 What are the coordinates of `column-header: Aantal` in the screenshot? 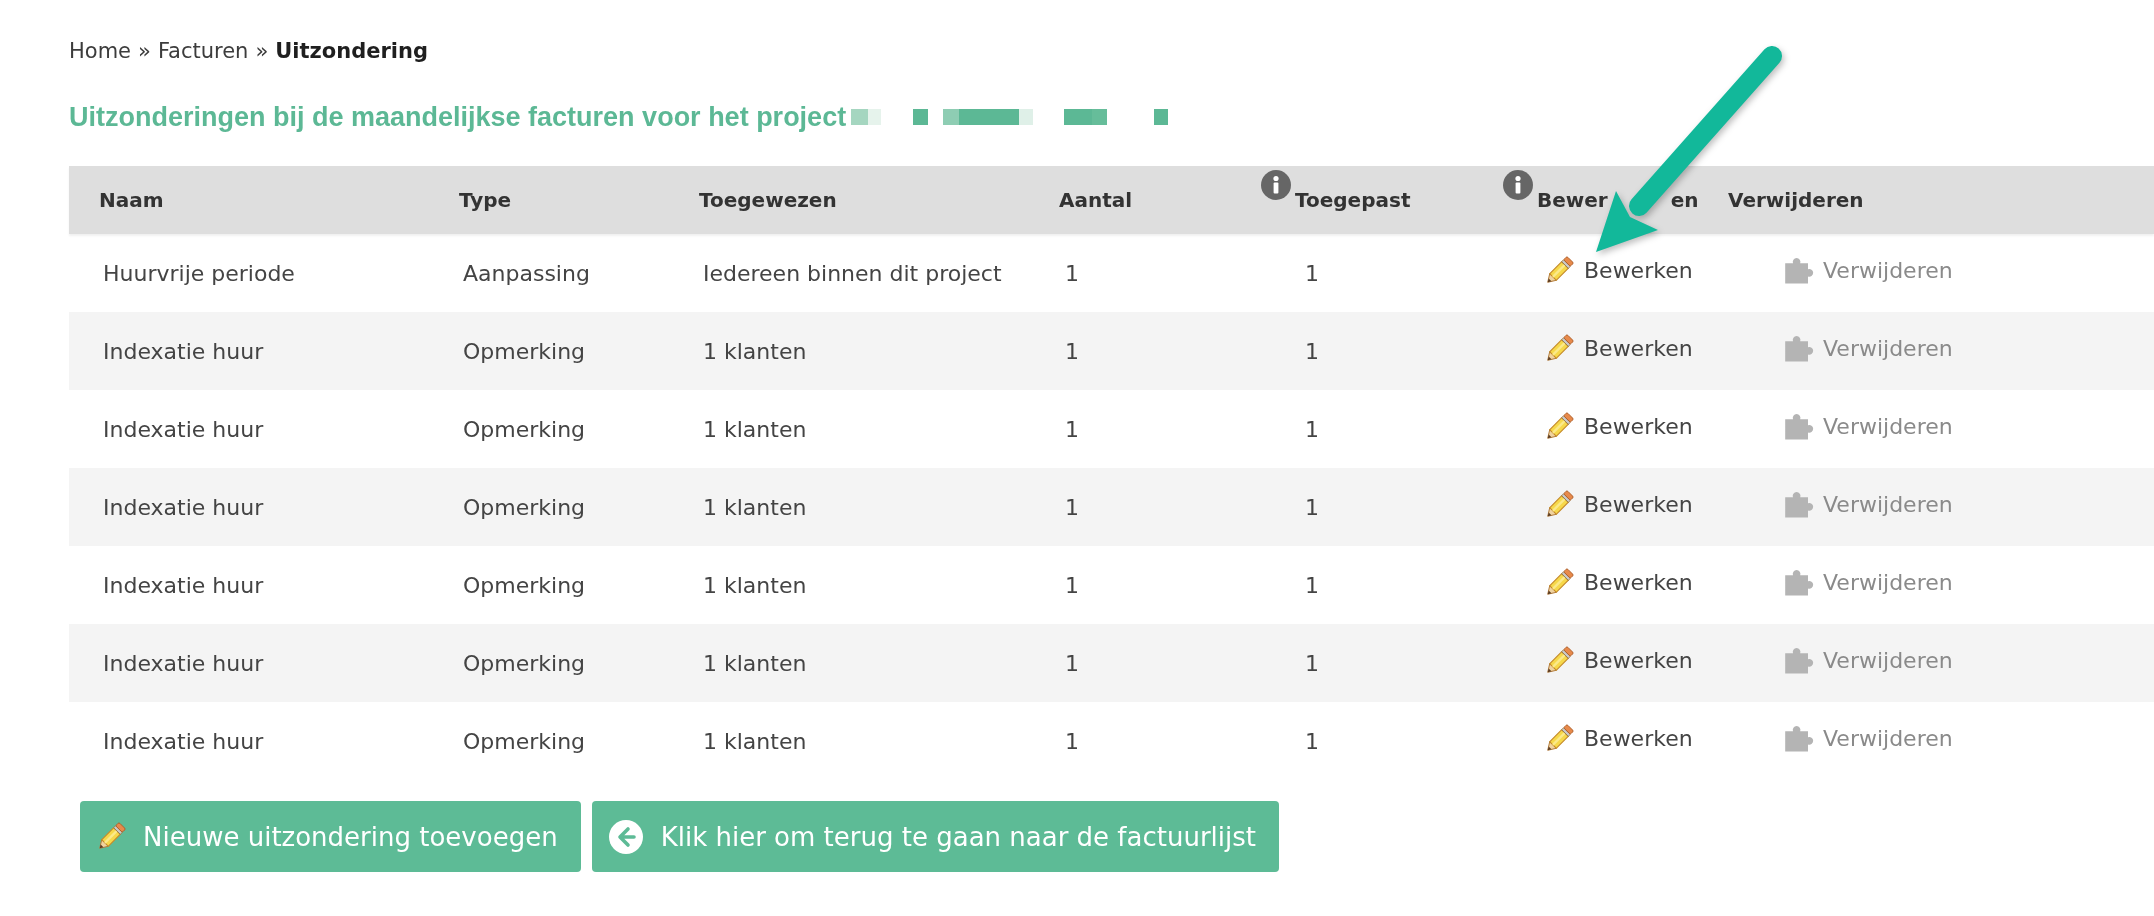 It's located at (1096, 200).